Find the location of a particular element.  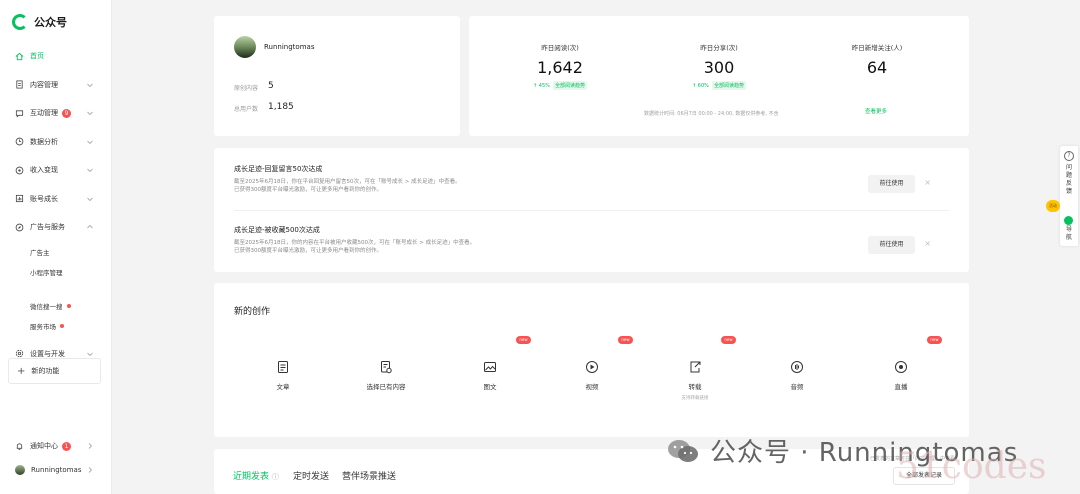

sidebar-item-content: 内容管理 is located at coordinates (56, 85).